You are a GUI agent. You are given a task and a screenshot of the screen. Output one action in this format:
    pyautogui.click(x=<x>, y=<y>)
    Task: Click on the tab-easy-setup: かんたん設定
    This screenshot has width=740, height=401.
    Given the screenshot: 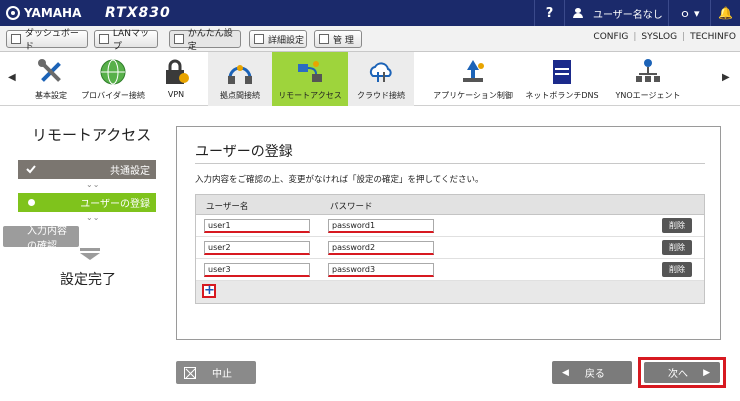 What is the action you would take?
    pyautogui.click(x=205, y=40)
    